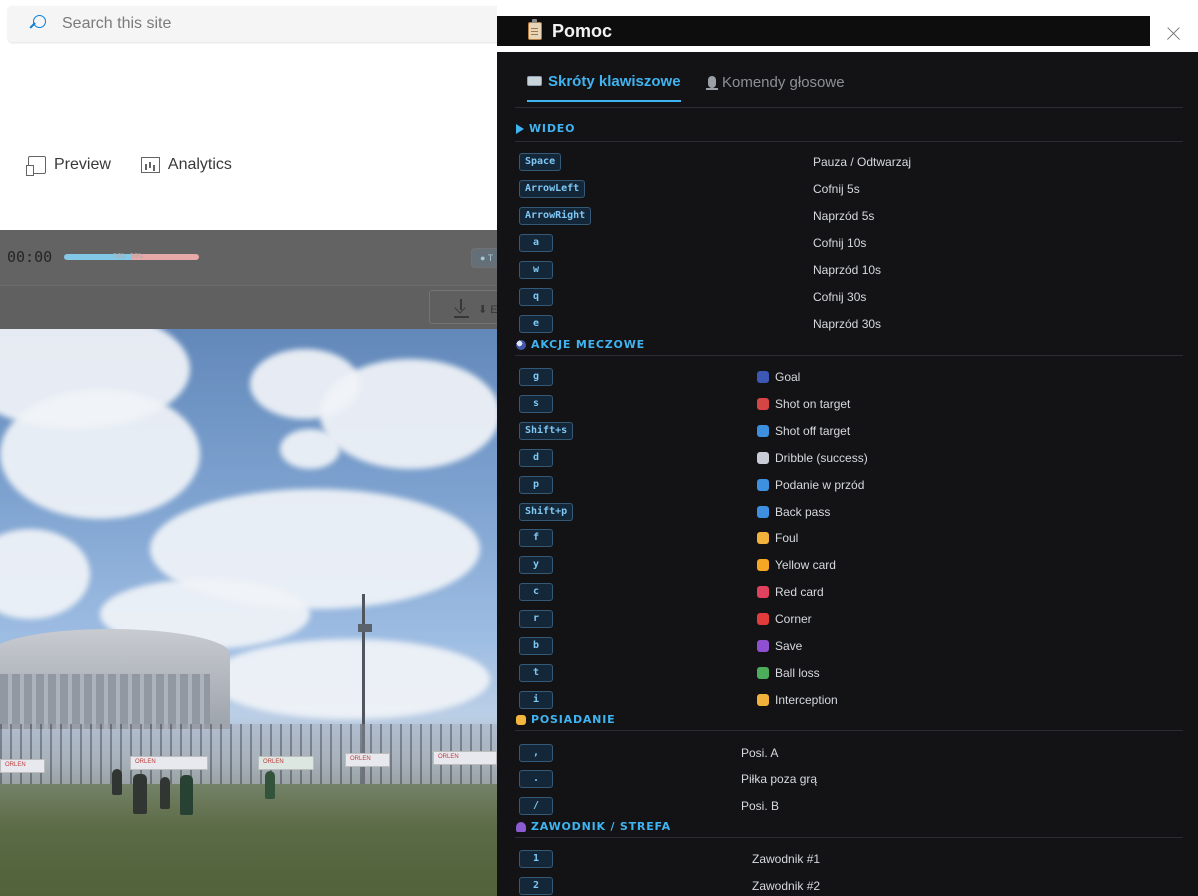 The image size is (1198, 896). Describe the element at coordinates (248, 754) in the screenshot. I see `fence` at that location.